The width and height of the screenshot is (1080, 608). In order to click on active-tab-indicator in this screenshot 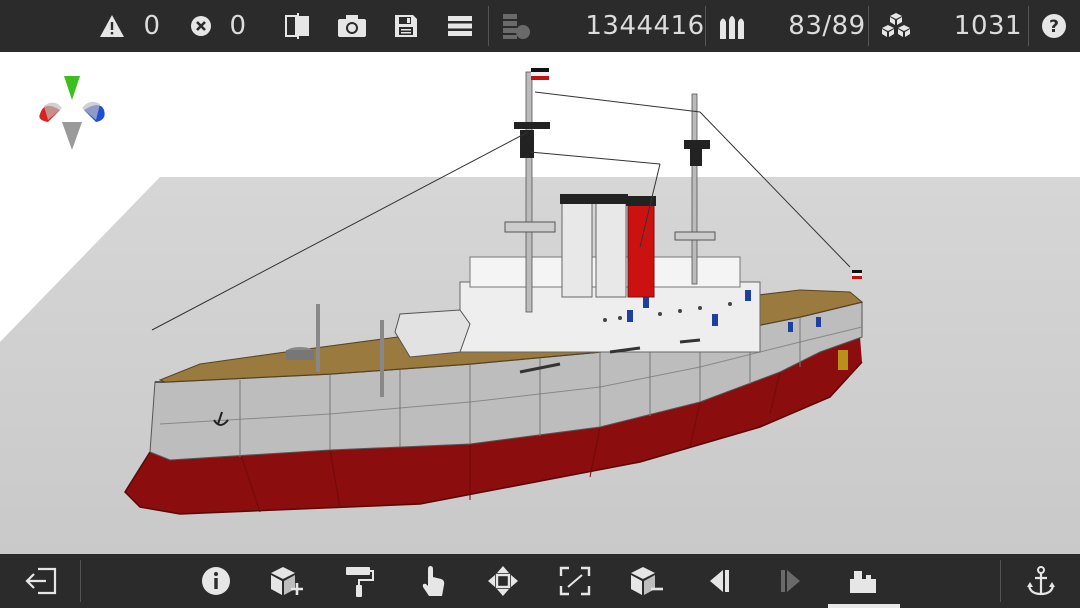, I will do `click(864, 606)`.